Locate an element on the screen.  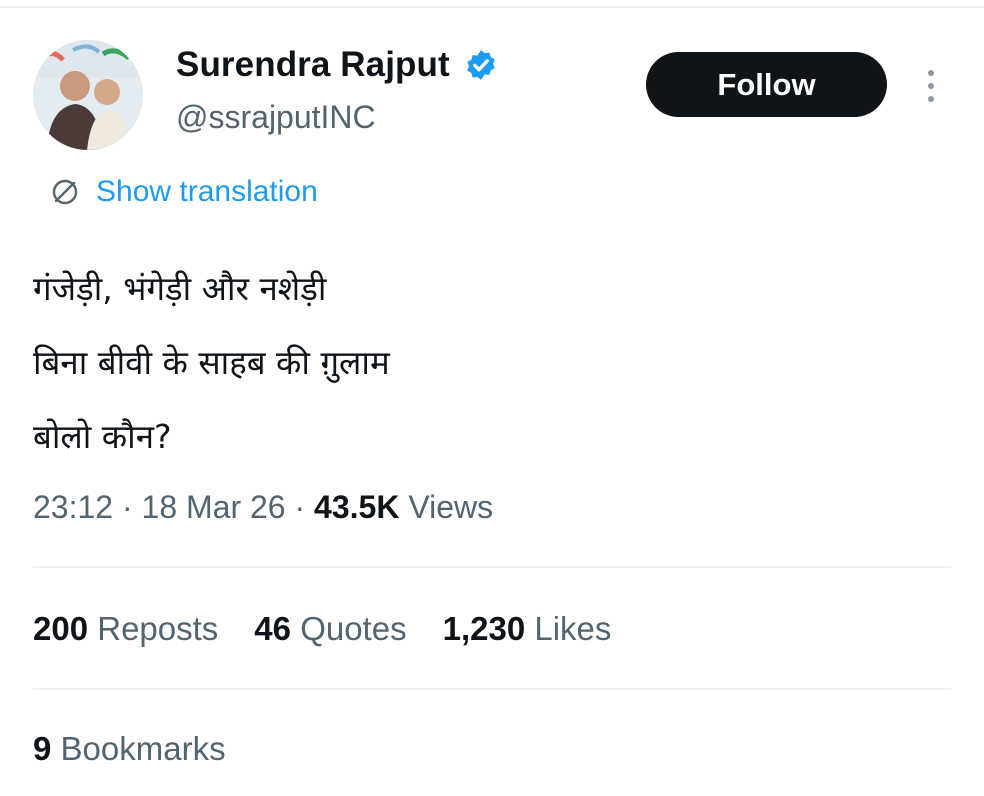
verified-badge-icon is located at coordinates (481, 65).